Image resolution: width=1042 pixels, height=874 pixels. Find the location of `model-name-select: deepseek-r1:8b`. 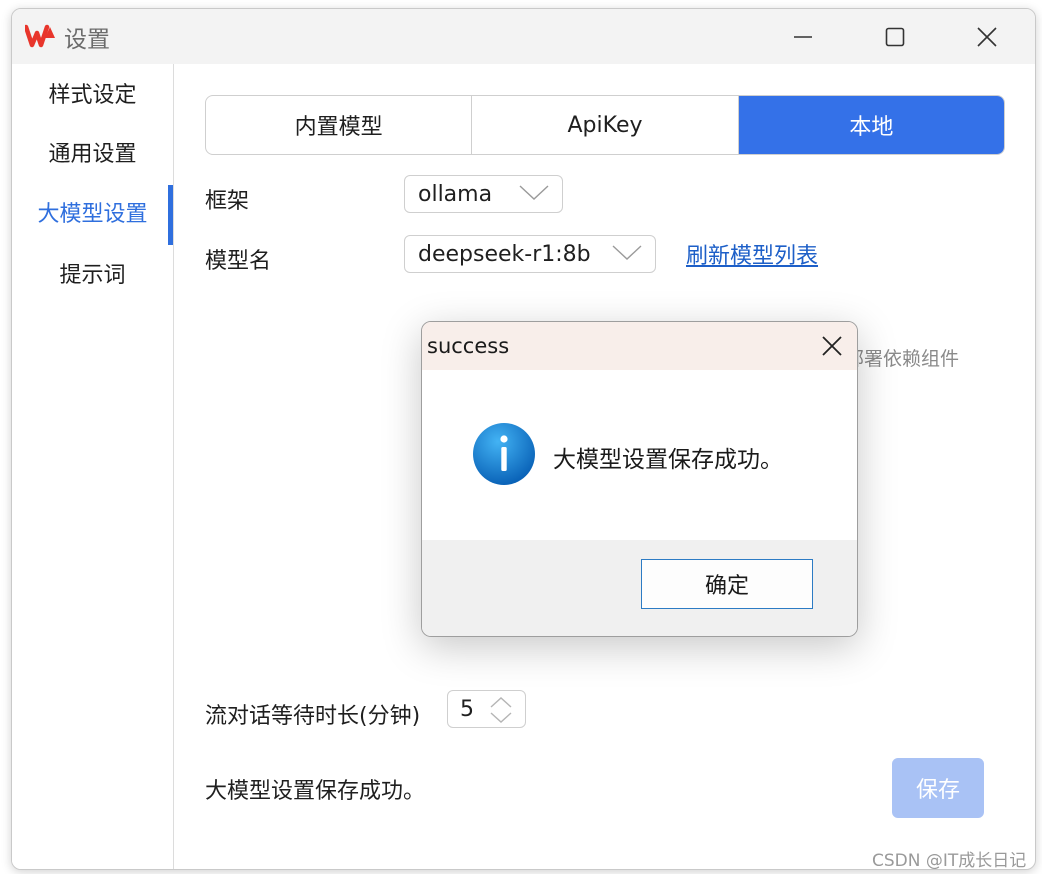

model-name-select: deepseek-r1:8b is located at coordinates (530, 254).